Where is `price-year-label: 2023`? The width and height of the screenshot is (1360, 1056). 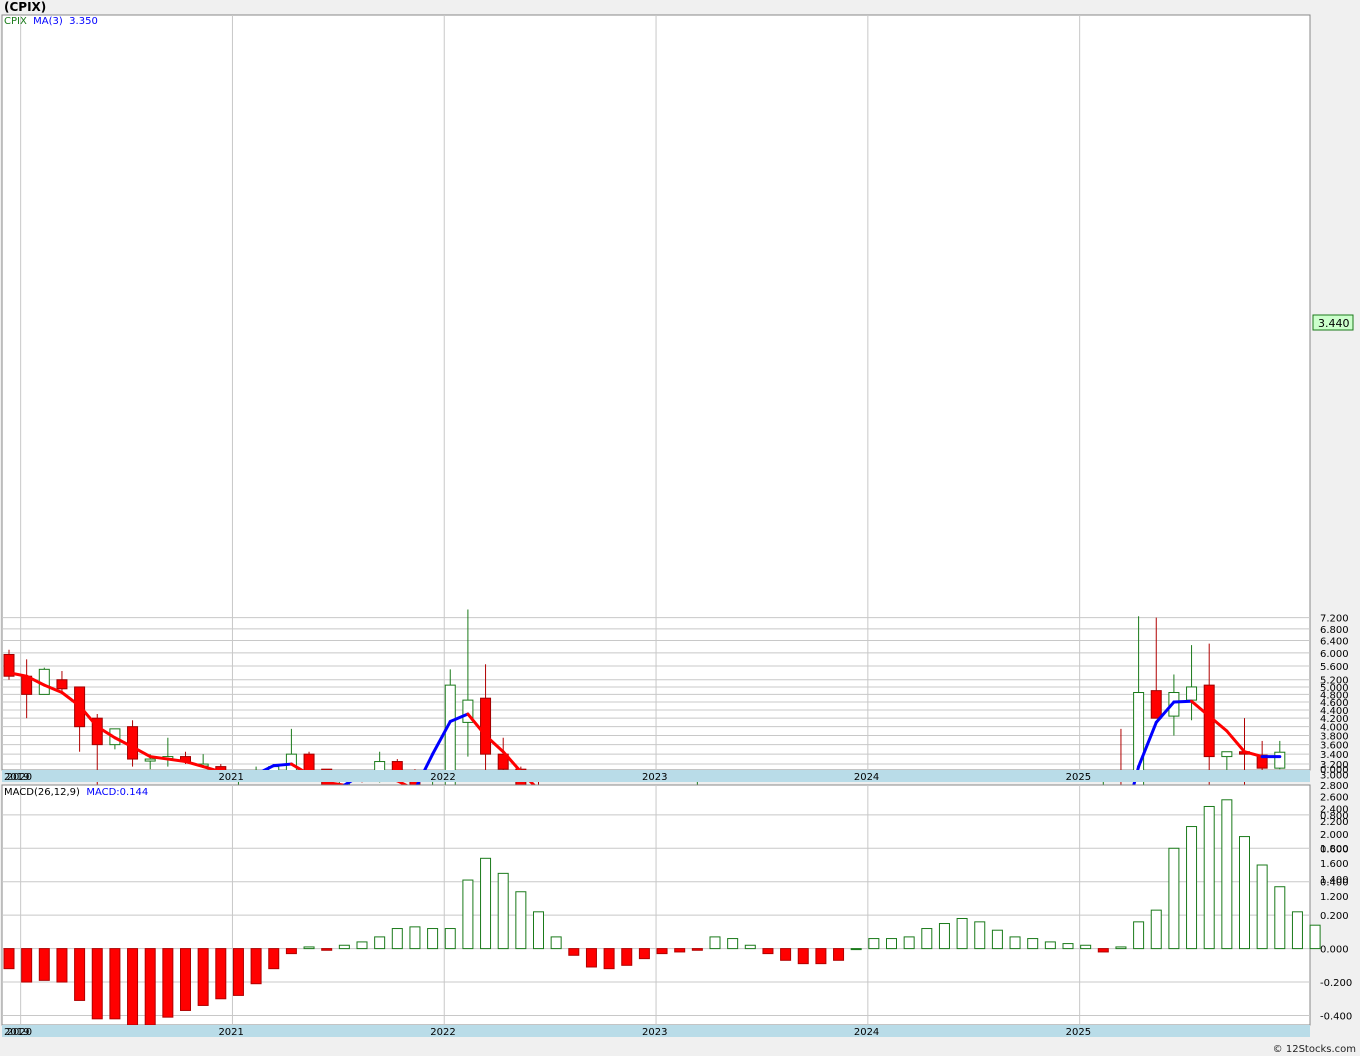
price-year-label: 2023 is located at coordinates (654, 777).